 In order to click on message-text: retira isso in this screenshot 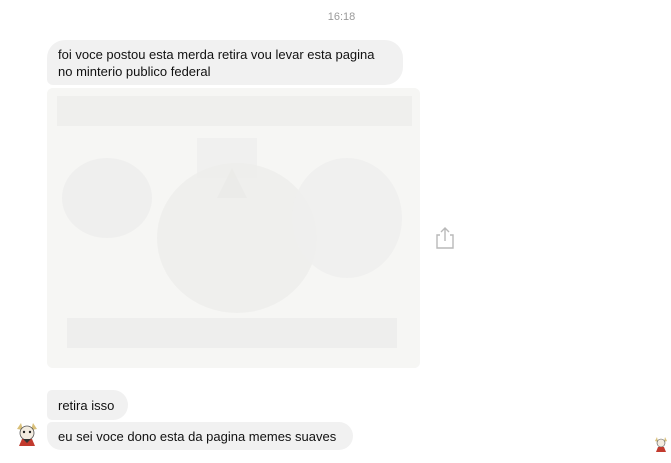, I will do `click(86, 405)`.